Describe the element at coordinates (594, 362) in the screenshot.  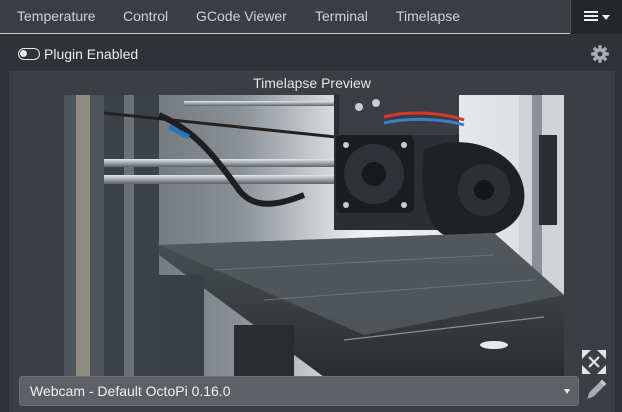
I see `fullscreen-icon` at that location.